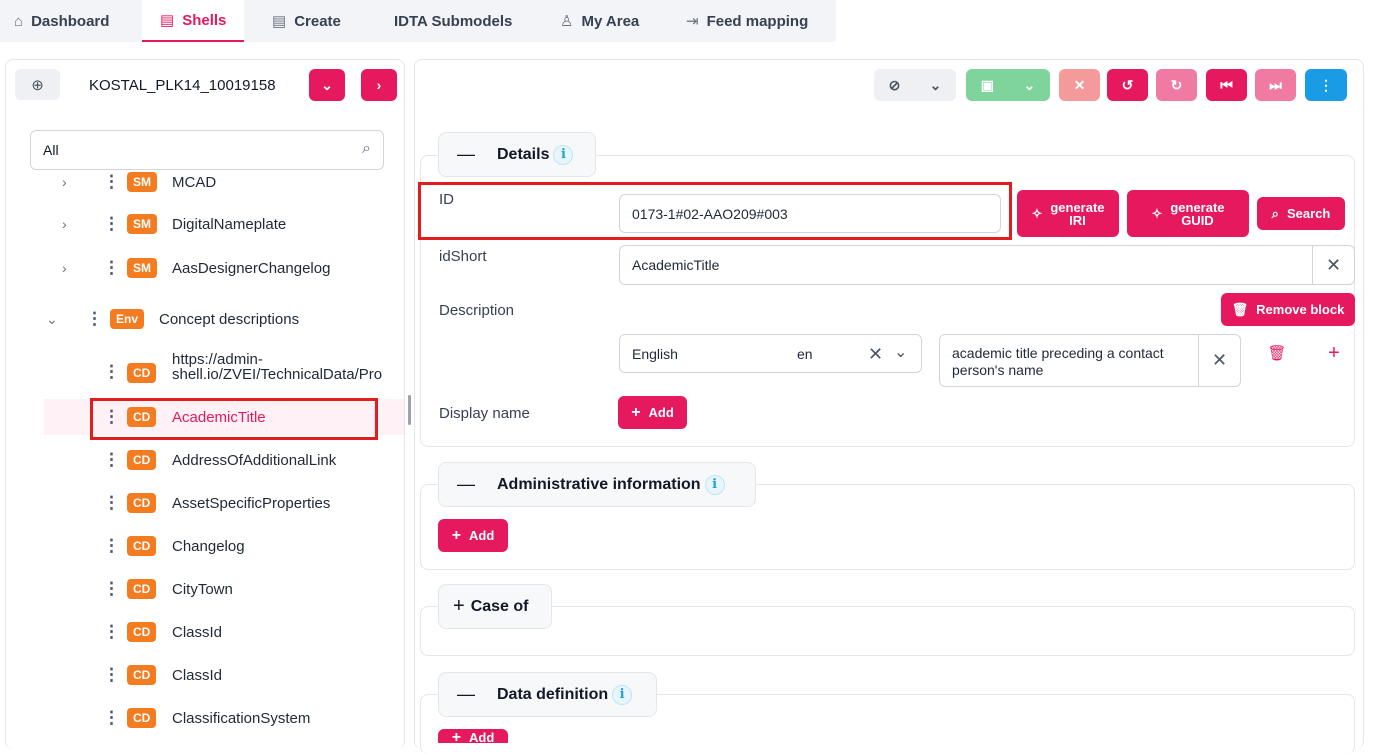 This screenshot has width=1375, height=754. I want to click on tab-create: ▤ Create, so click(306, 21).